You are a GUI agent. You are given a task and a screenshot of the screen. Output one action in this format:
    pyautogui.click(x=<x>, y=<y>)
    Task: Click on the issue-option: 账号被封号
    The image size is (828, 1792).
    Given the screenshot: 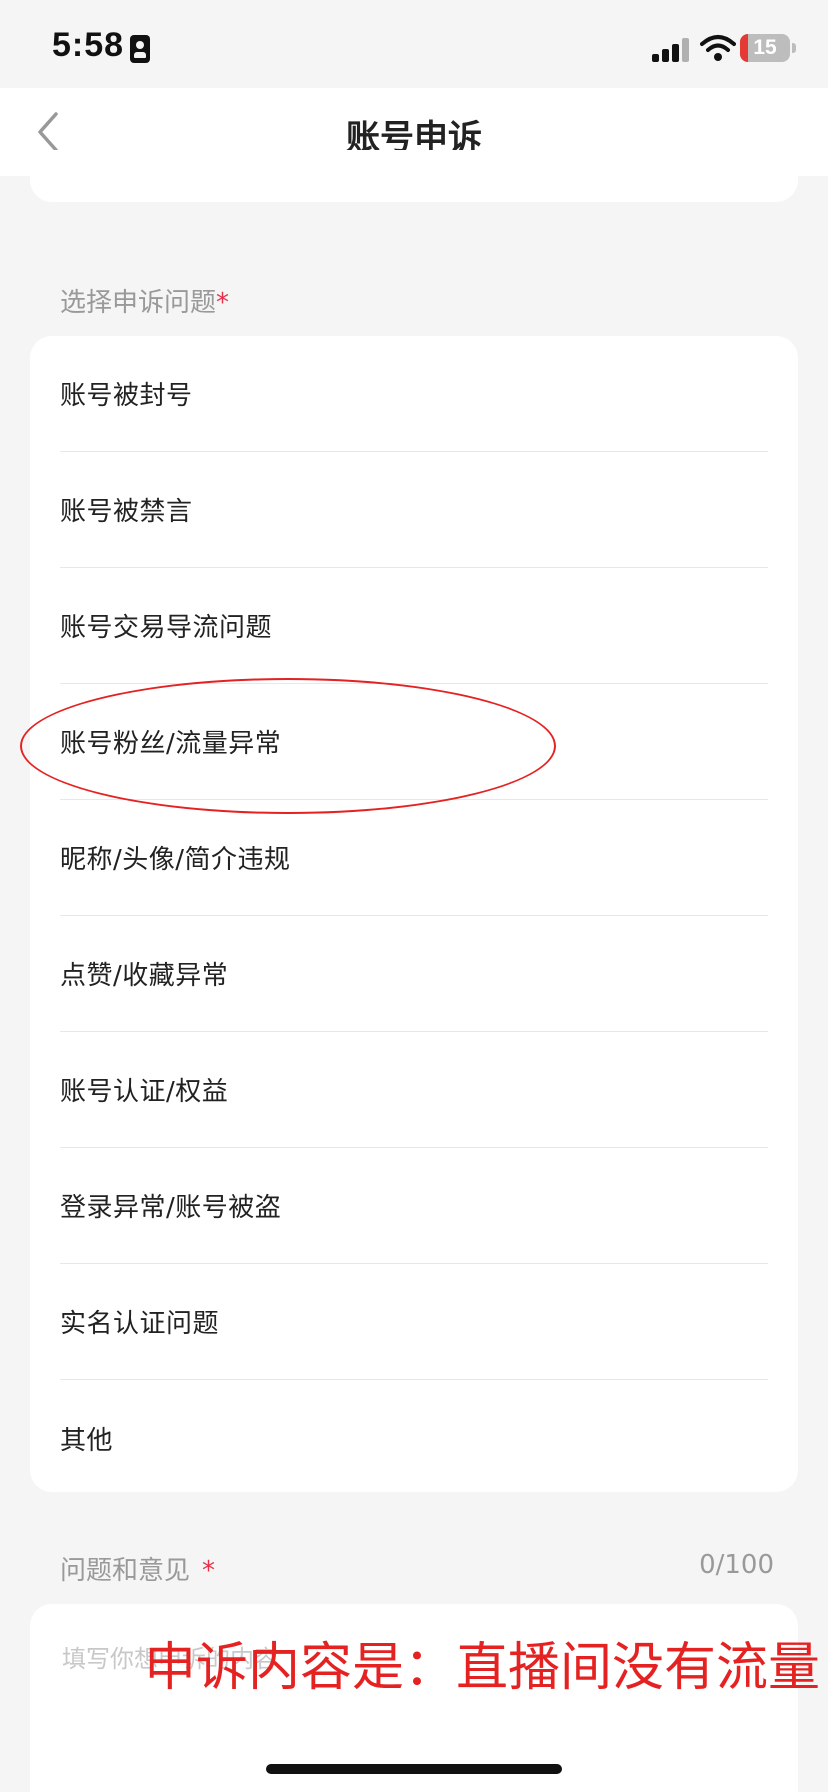 What is the action you would take?
    pyautogui.click(x=414, y=394)
    